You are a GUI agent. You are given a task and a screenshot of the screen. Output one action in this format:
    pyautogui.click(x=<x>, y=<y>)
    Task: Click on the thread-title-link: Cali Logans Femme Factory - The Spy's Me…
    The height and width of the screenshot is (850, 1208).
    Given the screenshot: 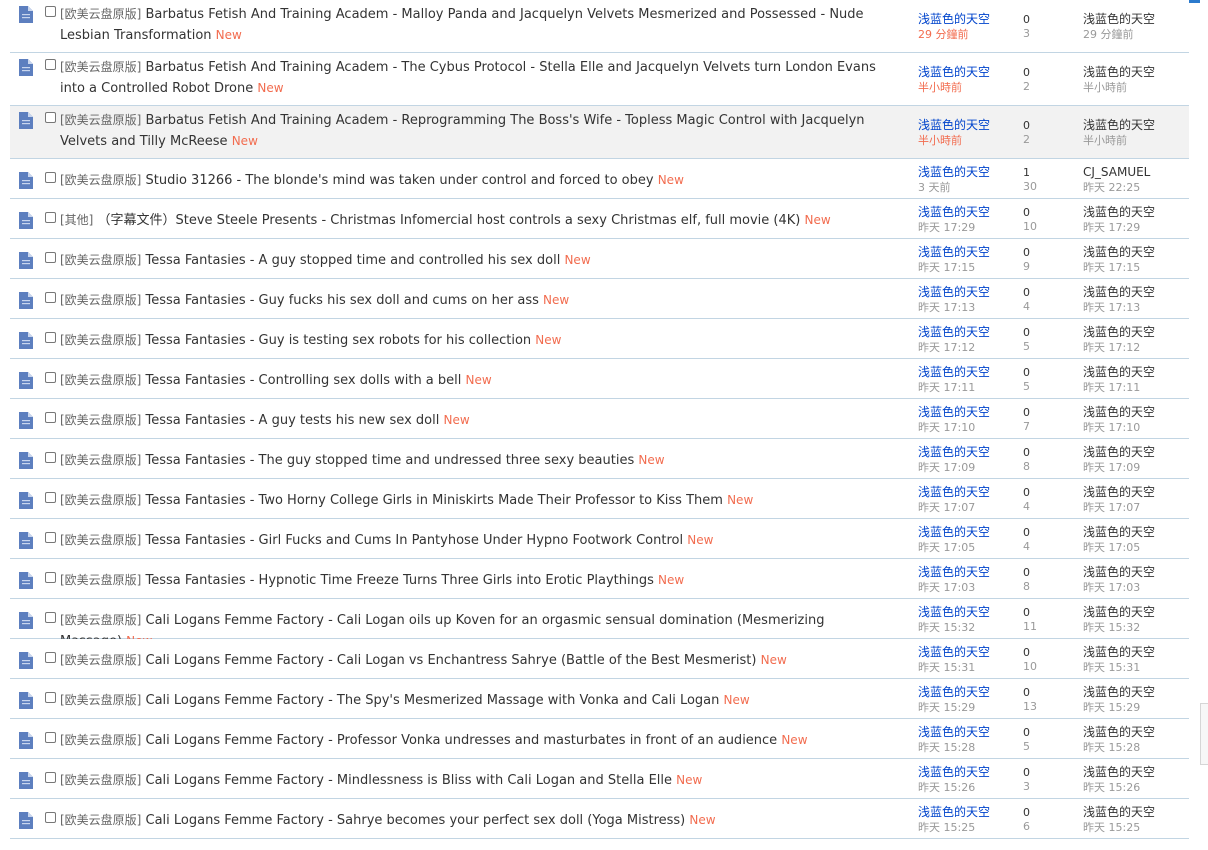 What is the action you would take?
    pyautogui.click(x=433, y=700)
    